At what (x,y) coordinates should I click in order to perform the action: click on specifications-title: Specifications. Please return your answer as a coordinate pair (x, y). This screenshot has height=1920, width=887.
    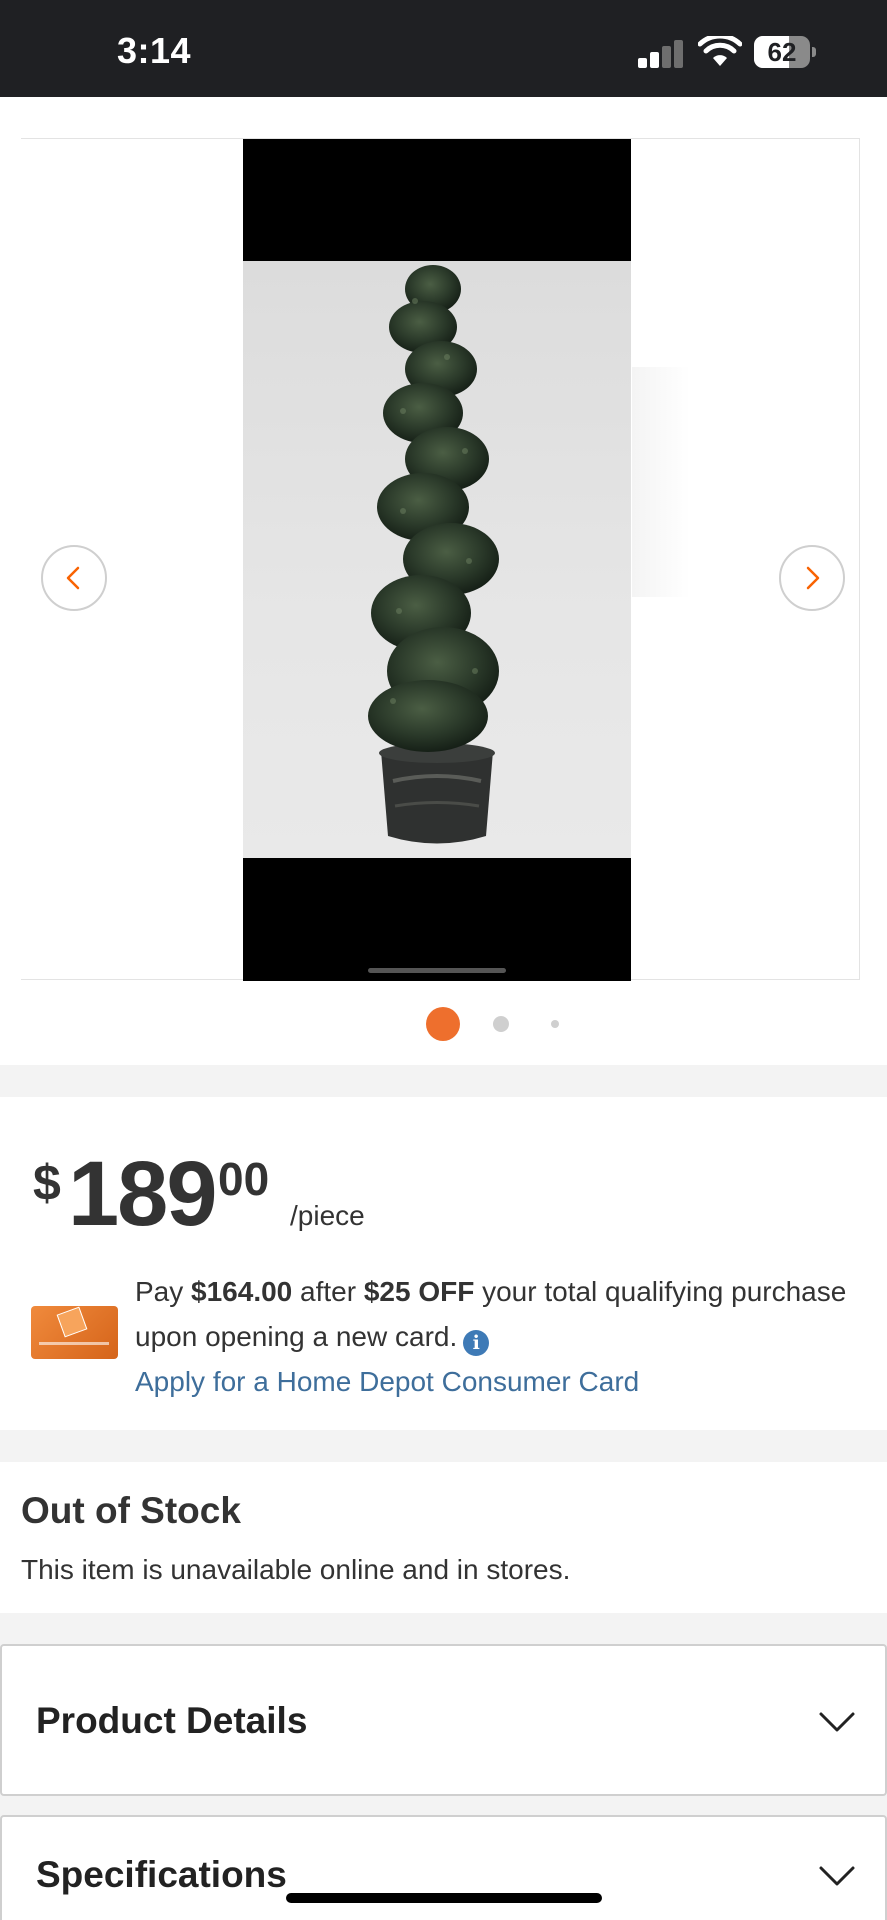
    Looking at the image, I should click on (161, 1874).